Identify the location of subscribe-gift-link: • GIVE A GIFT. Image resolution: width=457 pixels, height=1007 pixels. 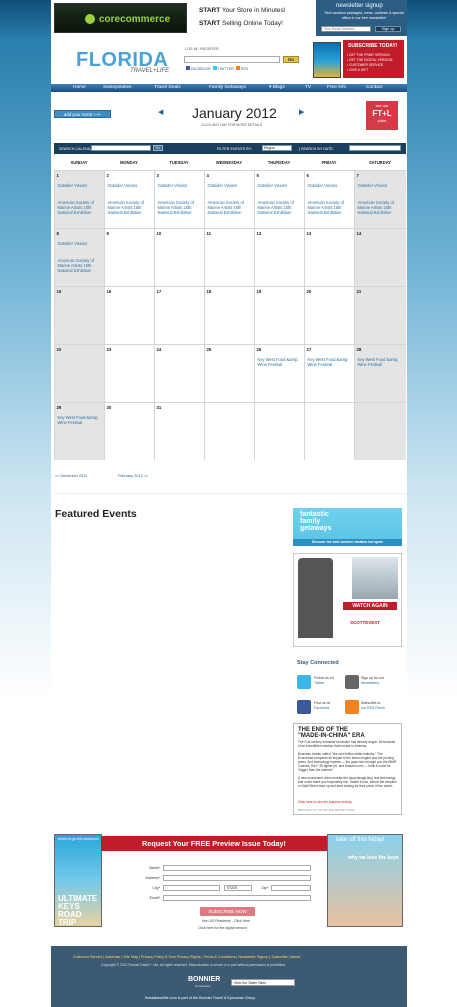
(357, 70).